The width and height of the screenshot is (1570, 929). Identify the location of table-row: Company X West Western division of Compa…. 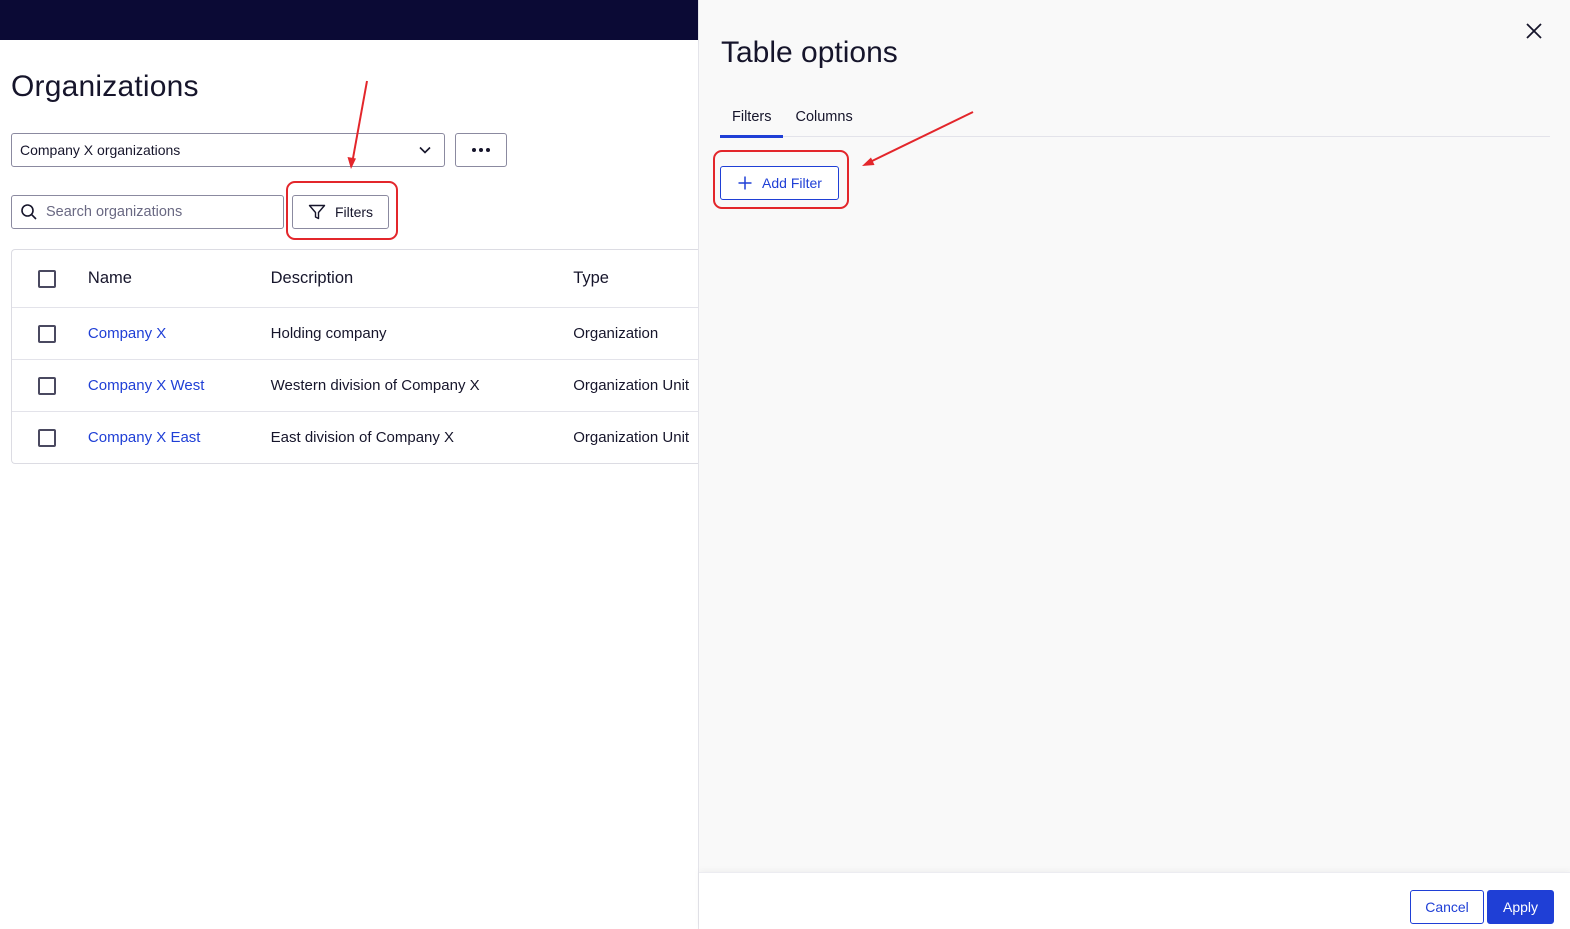
(356, 385).